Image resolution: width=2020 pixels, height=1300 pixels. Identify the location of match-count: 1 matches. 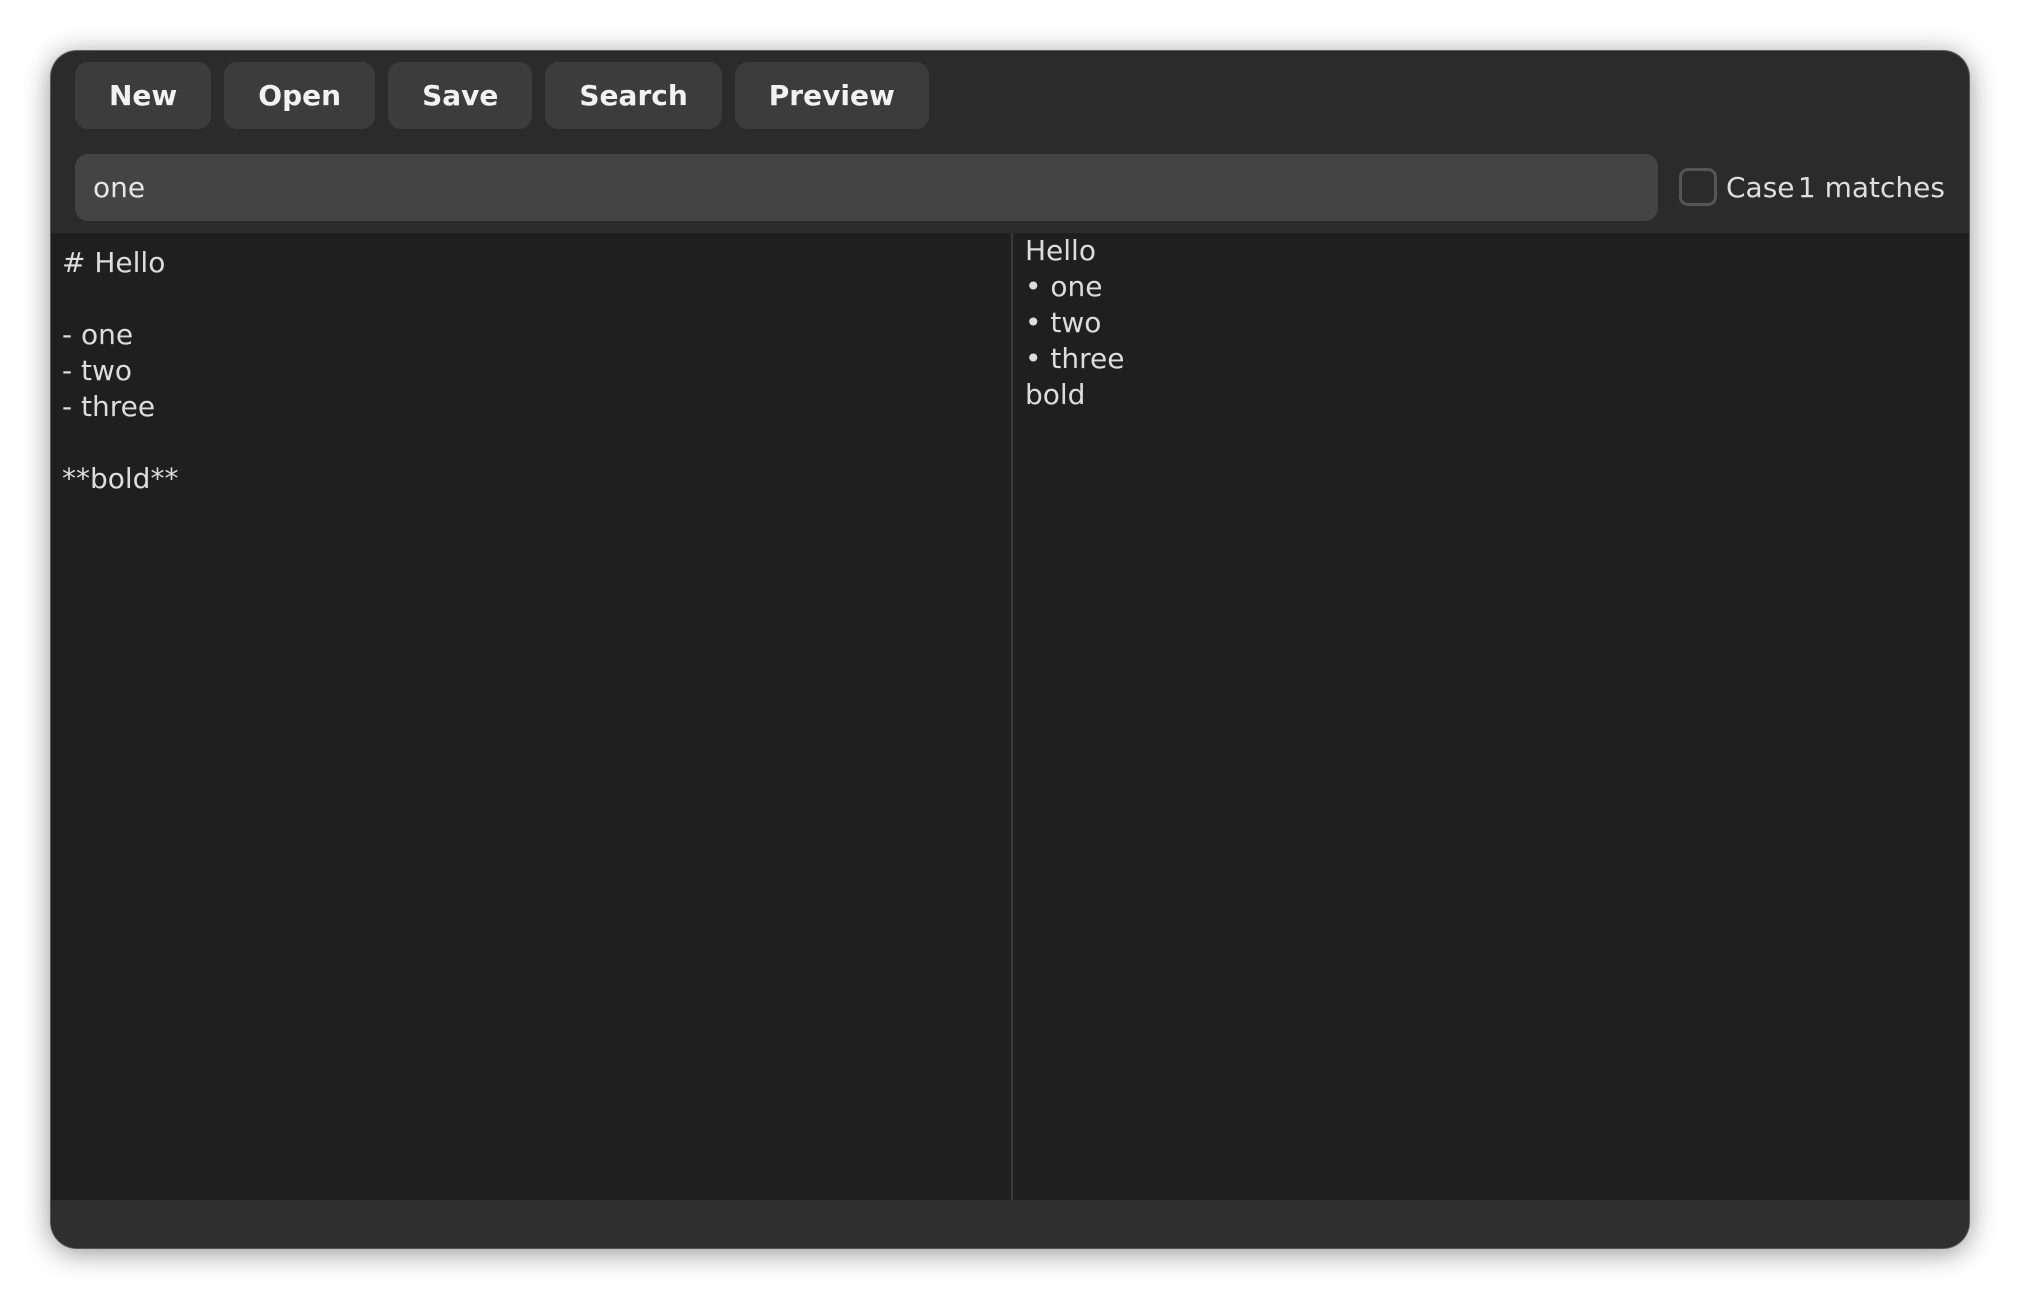
(1871, 187).